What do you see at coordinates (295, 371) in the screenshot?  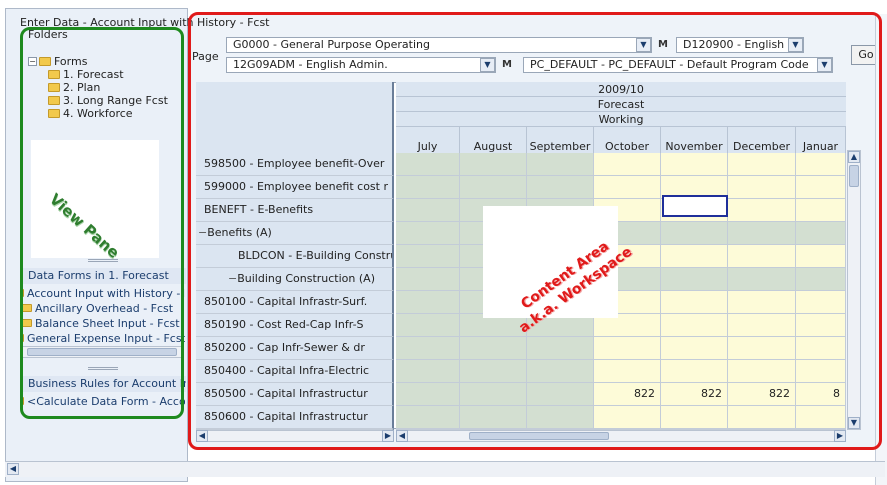 I see `row-header: 850400 - Capital Infra-Electric` at bounding box center [295, 371].